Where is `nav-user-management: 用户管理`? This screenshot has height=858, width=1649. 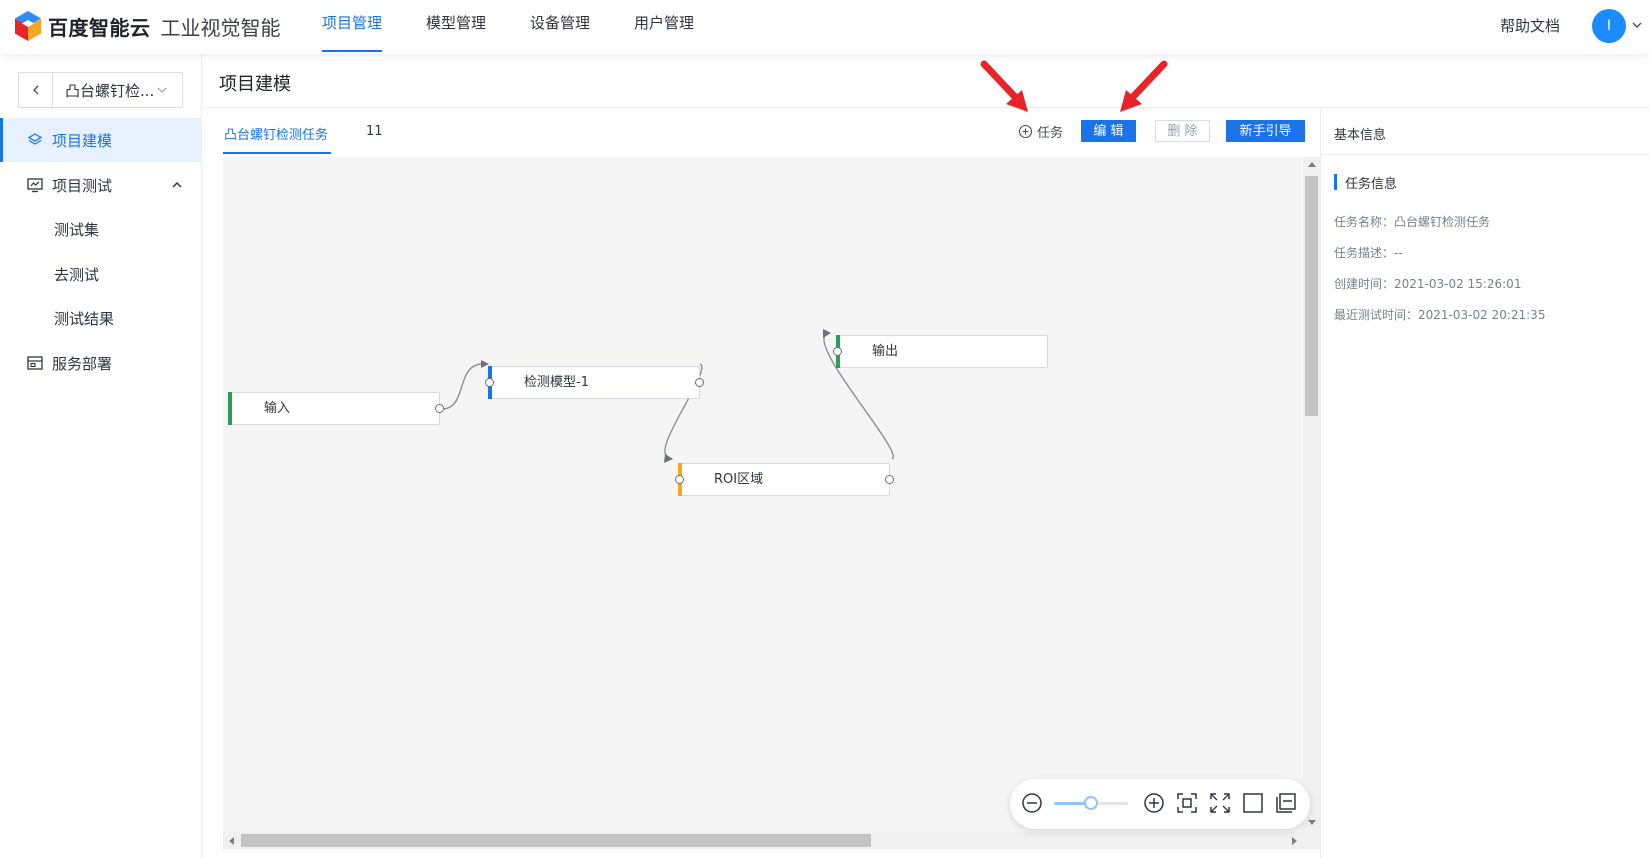 nav-user-management: 用户管理 is located at coordinates (664, 27).